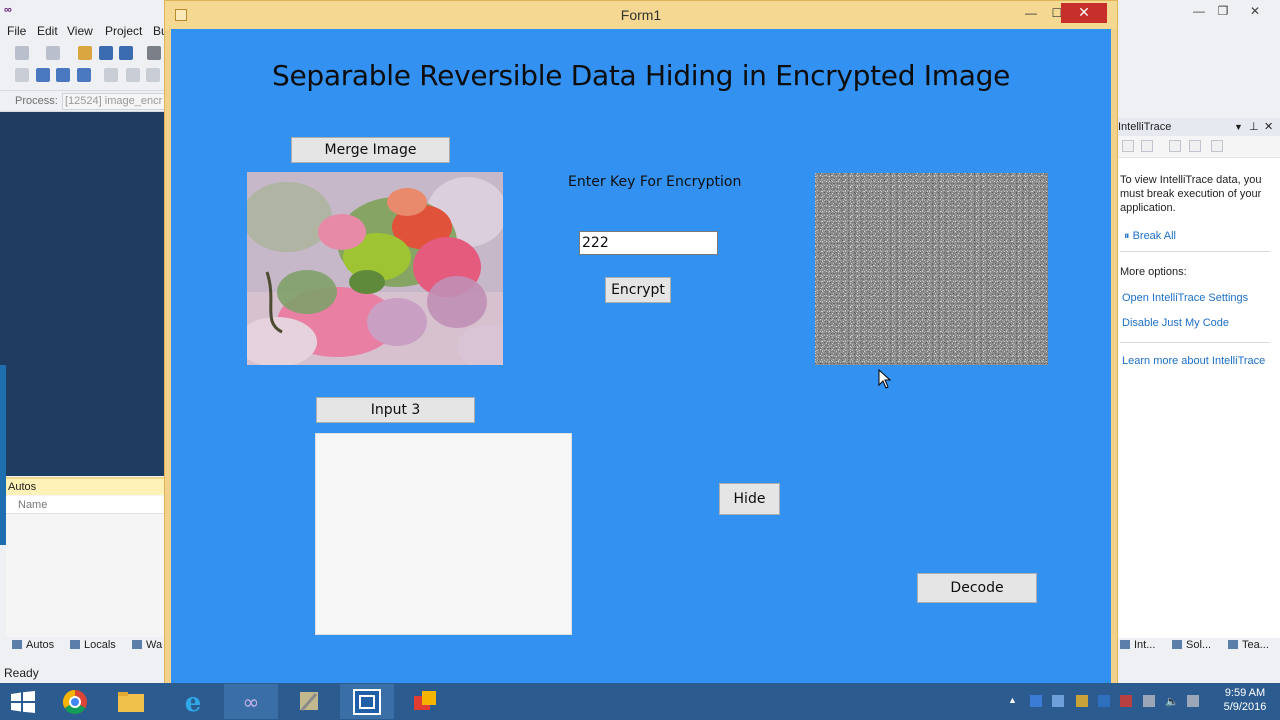 The image size is (1280, 720). I want to click on new-project-icon, so click(22, 53).